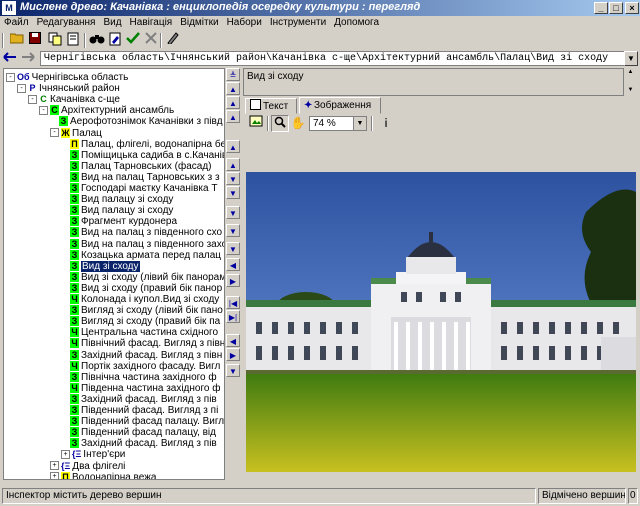 Image resolution: width=640 pixels, height=506 pixels. What do you see at coordinates (386, 123) in the screenshot?
I see `info-icon: i` at bounding box center [386, 123].